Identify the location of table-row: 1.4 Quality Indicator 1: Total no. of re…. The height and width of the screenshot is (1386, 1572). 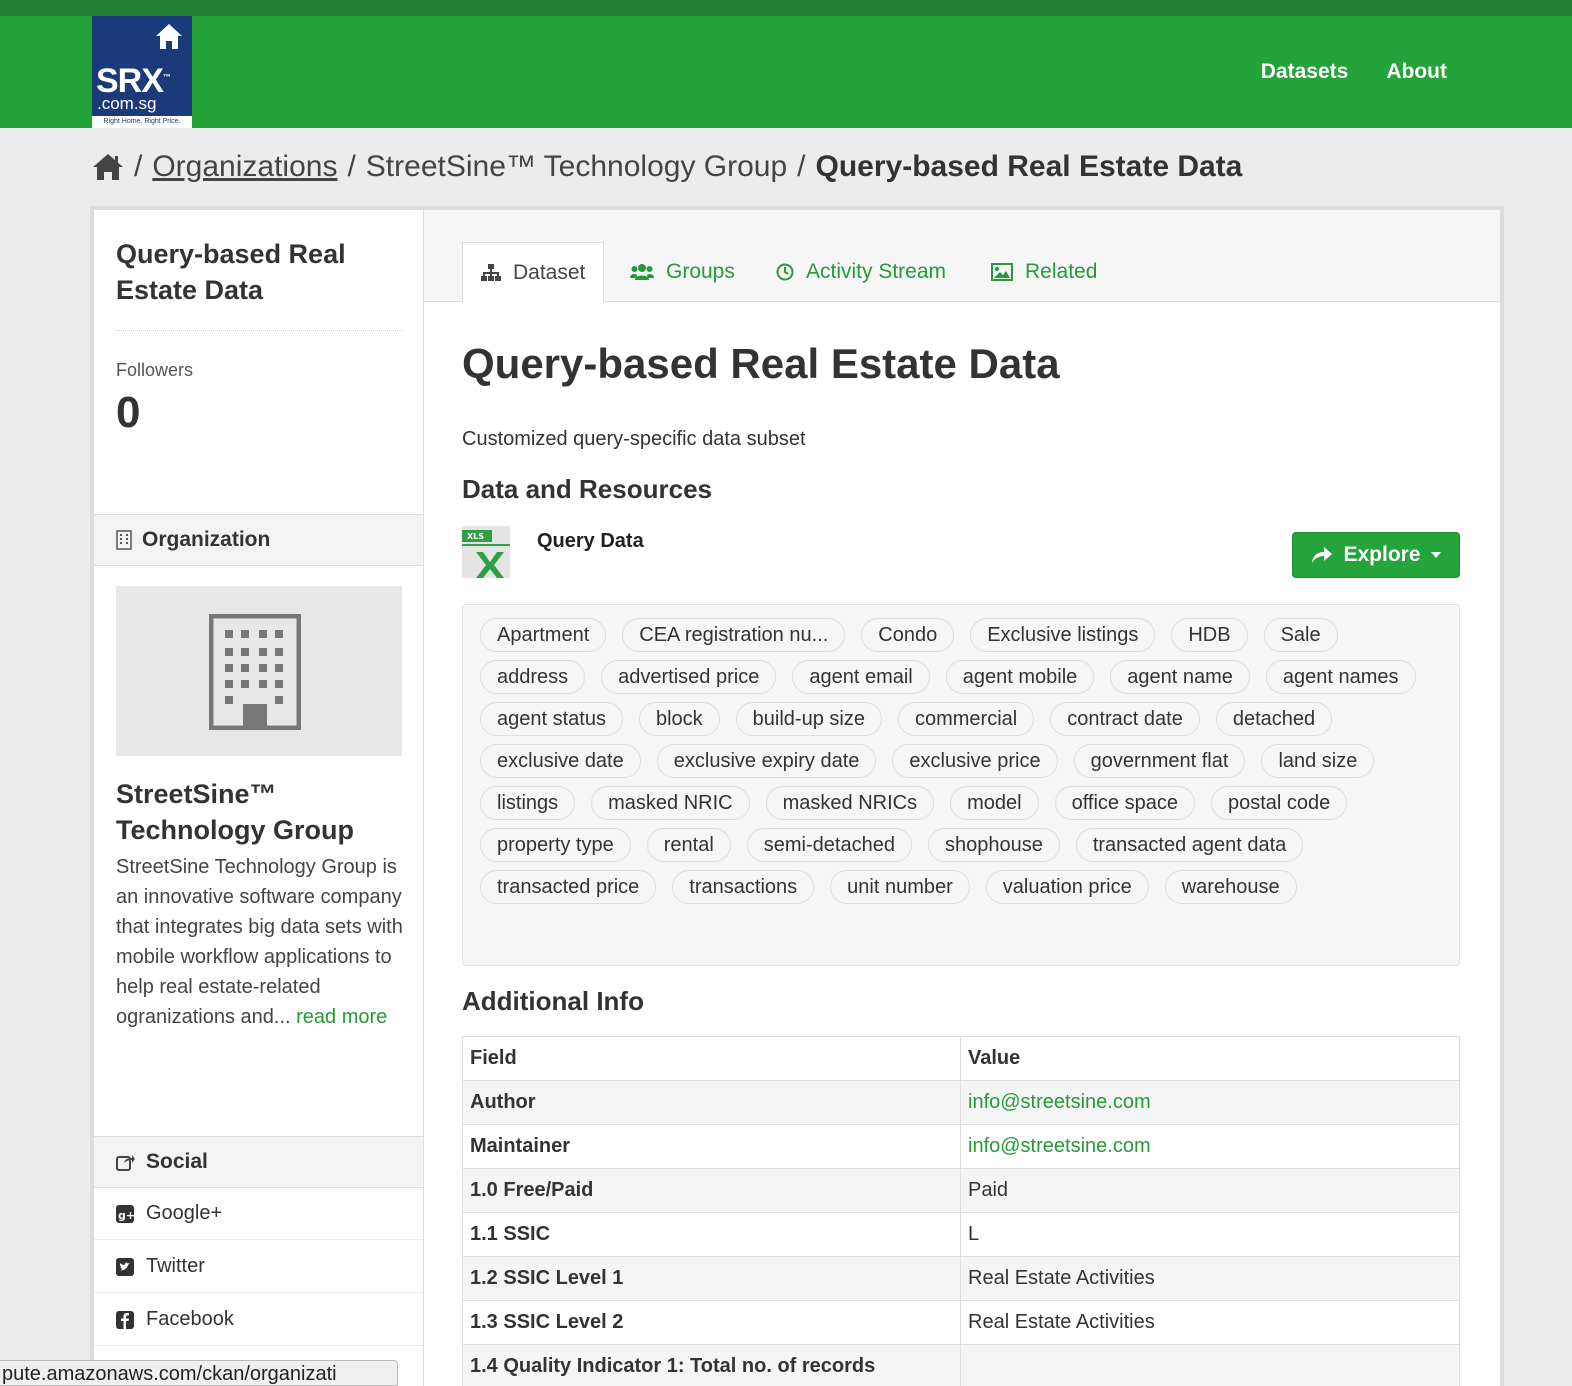
(961, 1365).